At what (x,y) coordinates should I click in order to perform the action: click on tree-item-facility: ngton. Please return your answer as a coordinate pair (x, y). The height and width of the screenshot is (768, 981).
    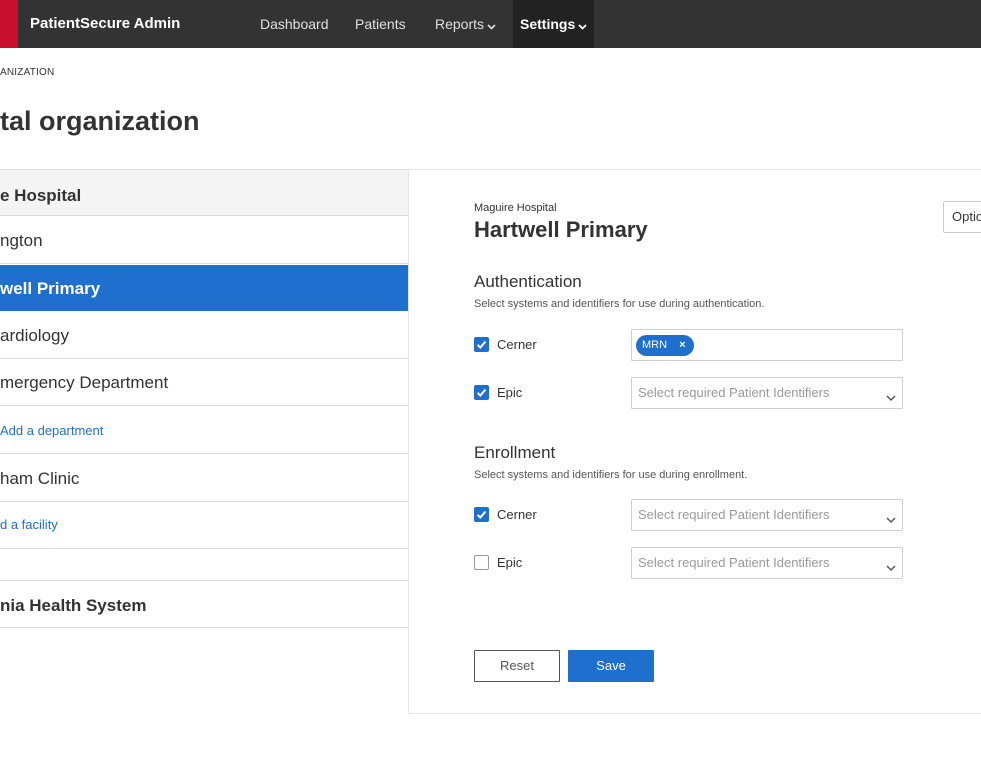
    Looking at the image, I should click on (204, 240).